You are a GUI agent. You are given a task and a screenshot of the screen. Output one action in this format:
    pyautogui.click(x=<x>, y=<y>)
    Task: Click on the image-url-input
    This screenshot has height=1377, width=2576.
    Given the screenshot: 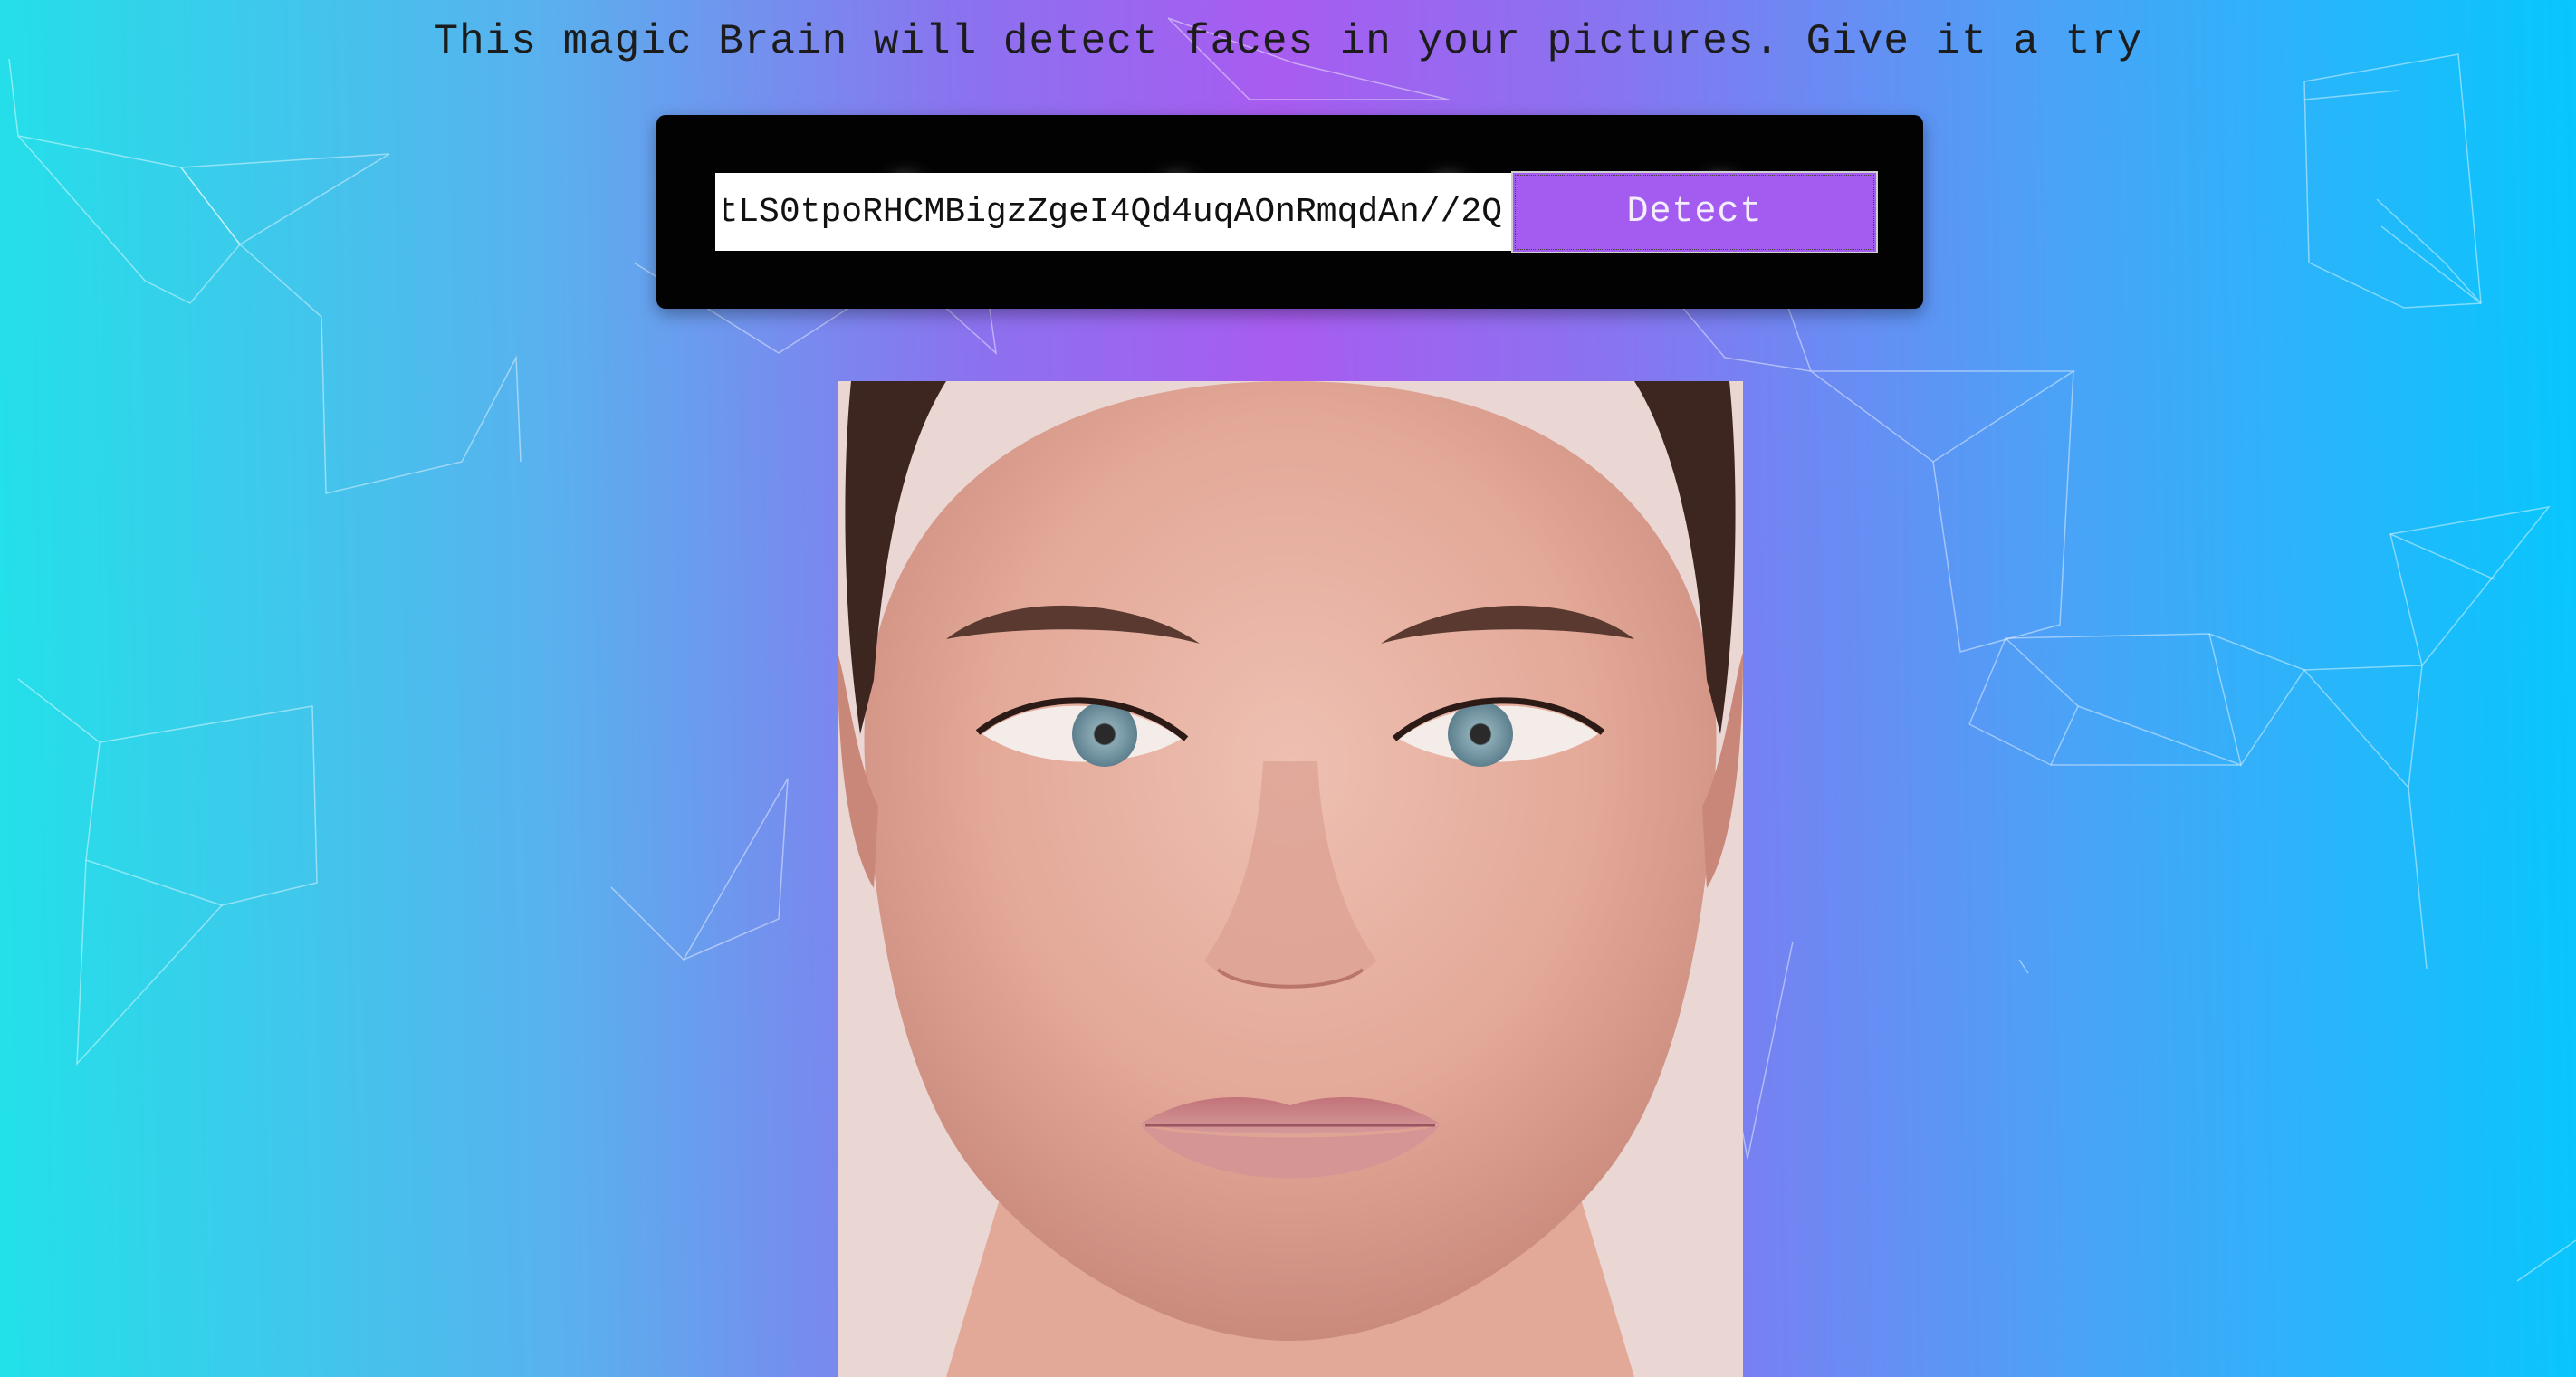 What is the action you would take?
    pyautogui.click(x=1113, y=212)
    